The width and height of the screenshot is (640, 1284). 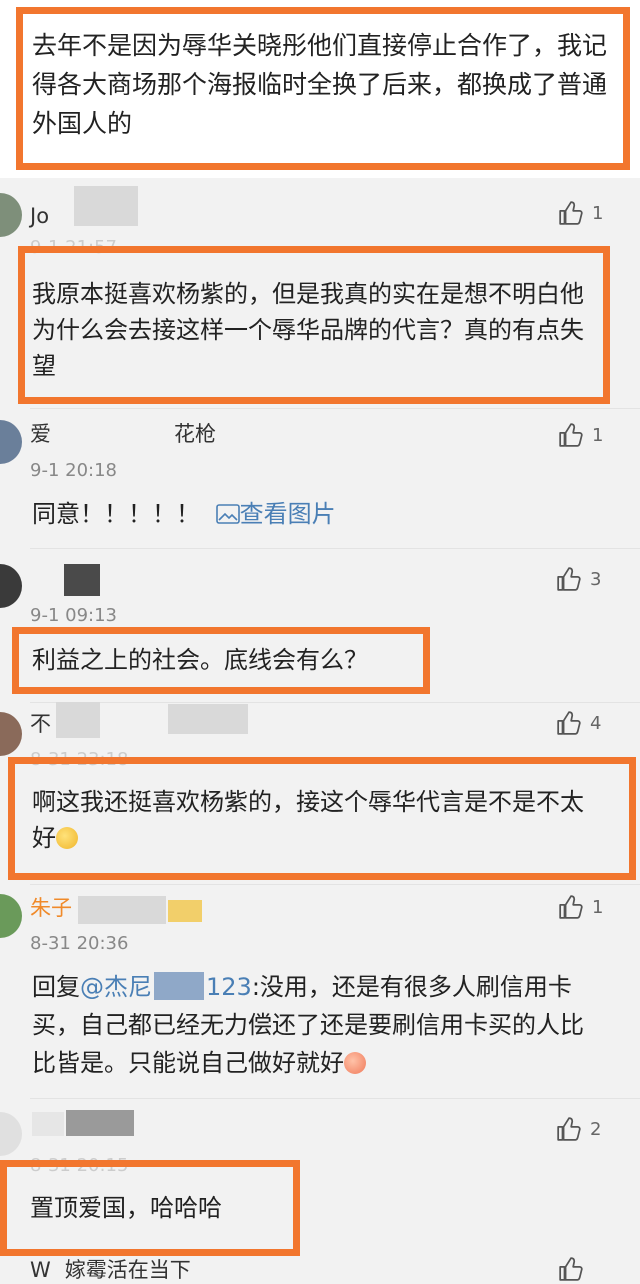 I want to click on image-icon, so click(x=227, y=514).